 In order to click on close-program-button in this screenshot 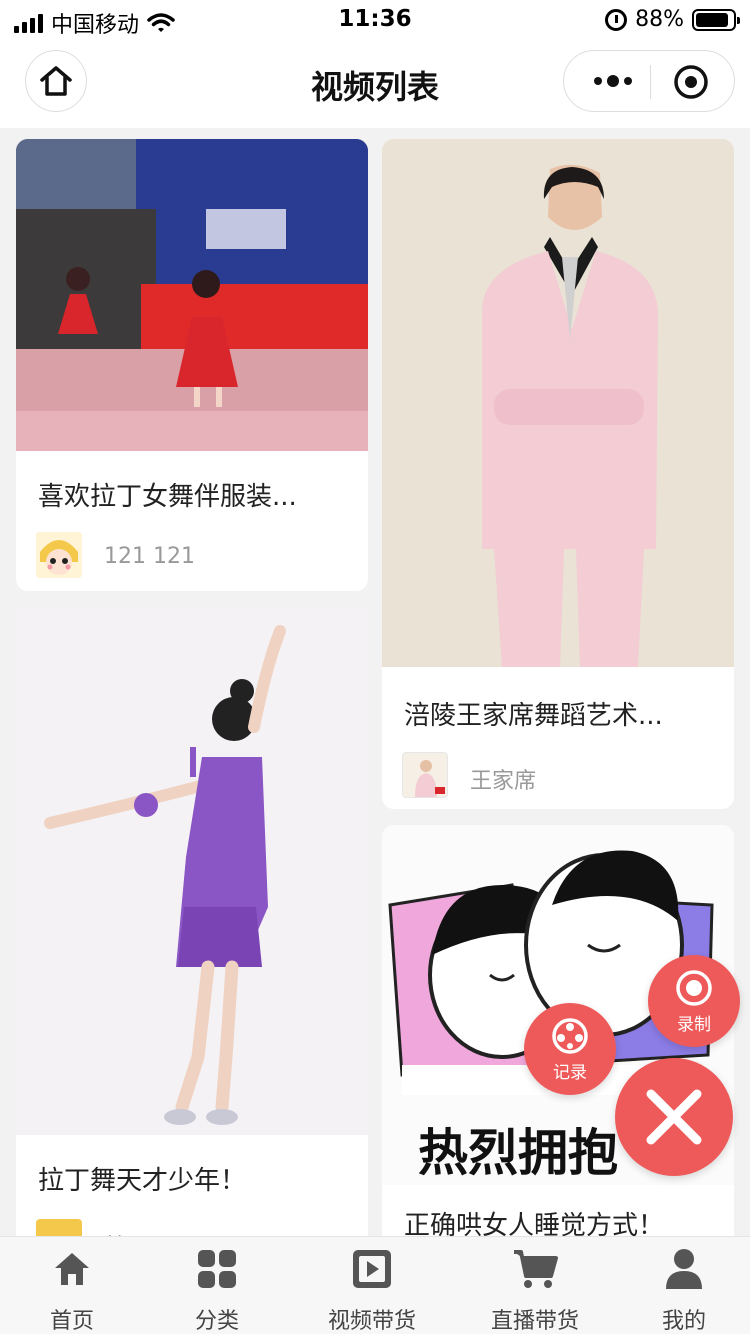, I will do `click(691, 82)`.